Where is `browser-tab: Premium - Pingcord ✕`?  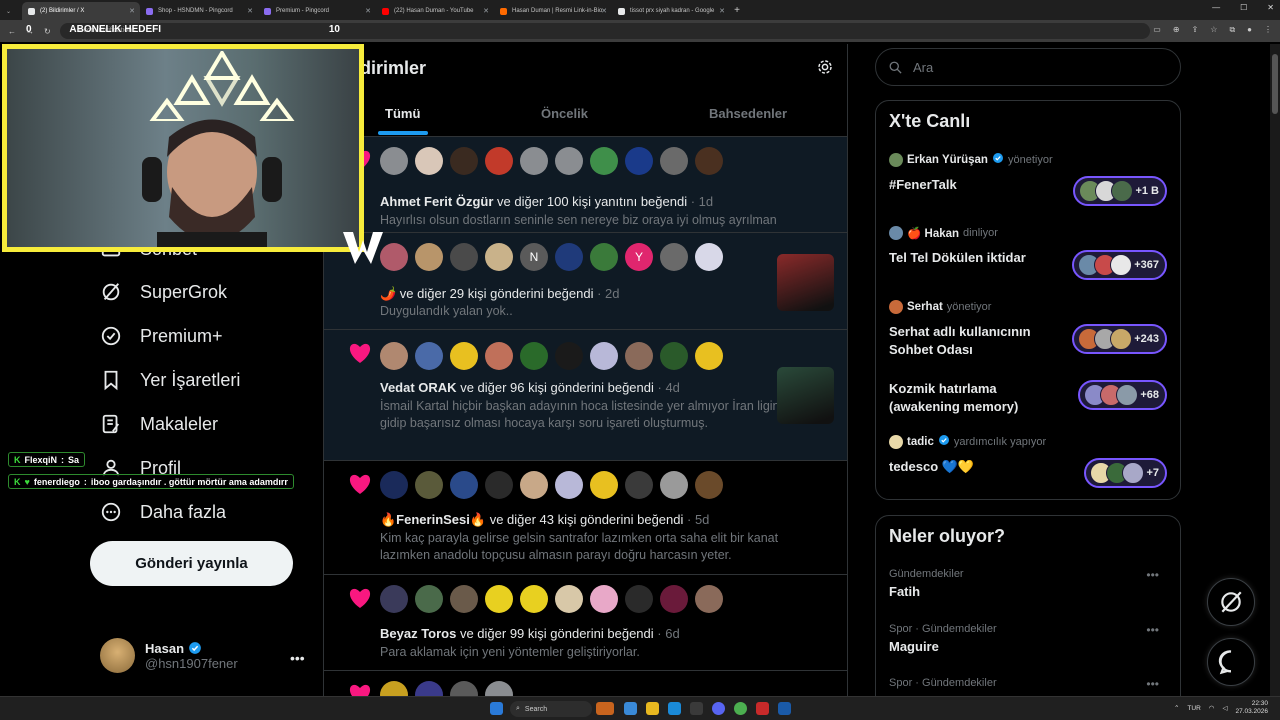
browser-tab: Premium - Pingcord ✕ is located at coordinates (317, 11).